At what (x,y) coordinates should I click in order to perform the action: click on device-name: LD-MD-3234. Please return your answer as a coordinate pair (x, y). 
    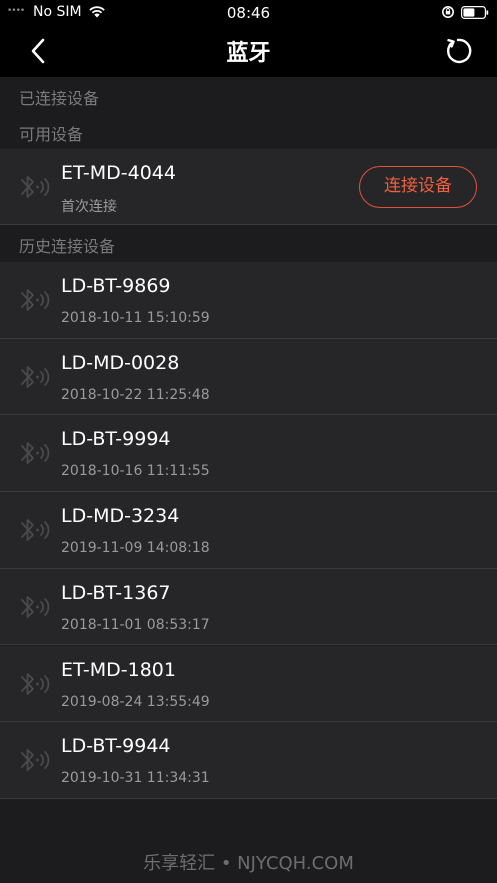
    Looking at the image, I should click on (120, 516).